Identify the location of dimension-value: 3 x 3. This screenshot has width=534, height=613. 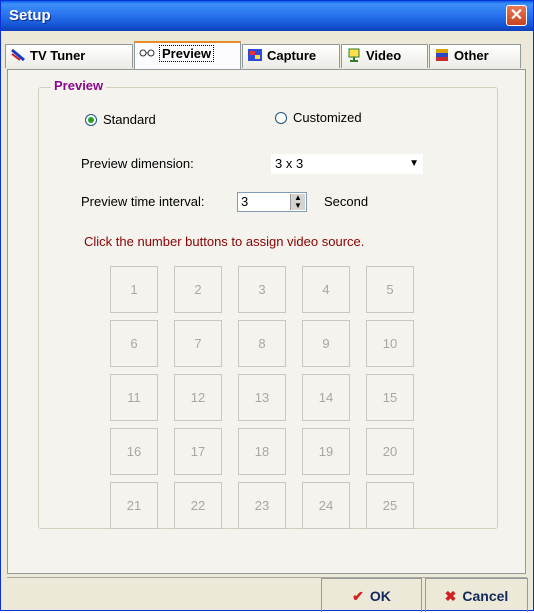
(289, 163).